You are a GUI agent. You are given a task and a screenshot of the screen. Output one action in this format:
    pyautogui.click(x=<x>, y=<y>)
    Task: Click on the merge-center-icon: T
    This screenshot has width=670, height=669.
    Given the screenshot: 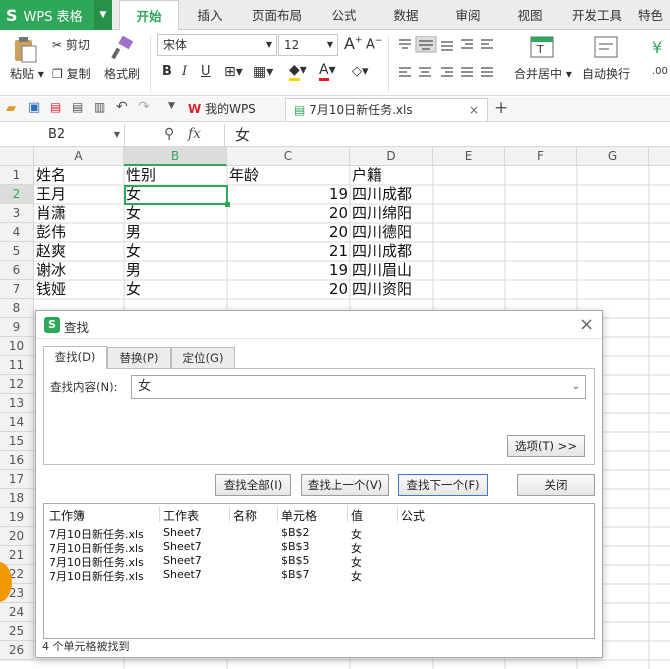 What is the action you would take?
    pyautogui.click(x=542, y=48)
    